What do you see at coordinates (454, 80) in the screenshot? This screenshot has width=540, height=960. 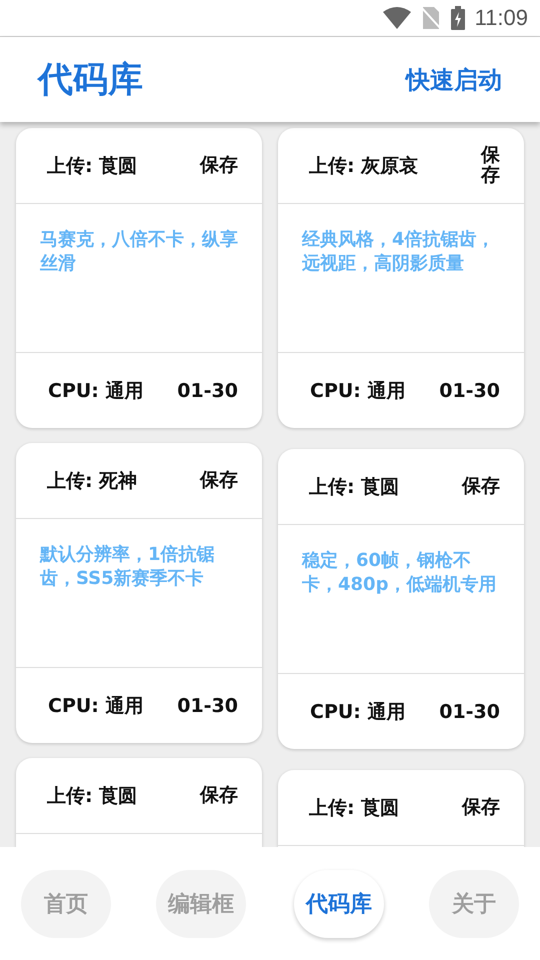 I see `quick-start-button: 快速启动` at bounding box center [454, 80].